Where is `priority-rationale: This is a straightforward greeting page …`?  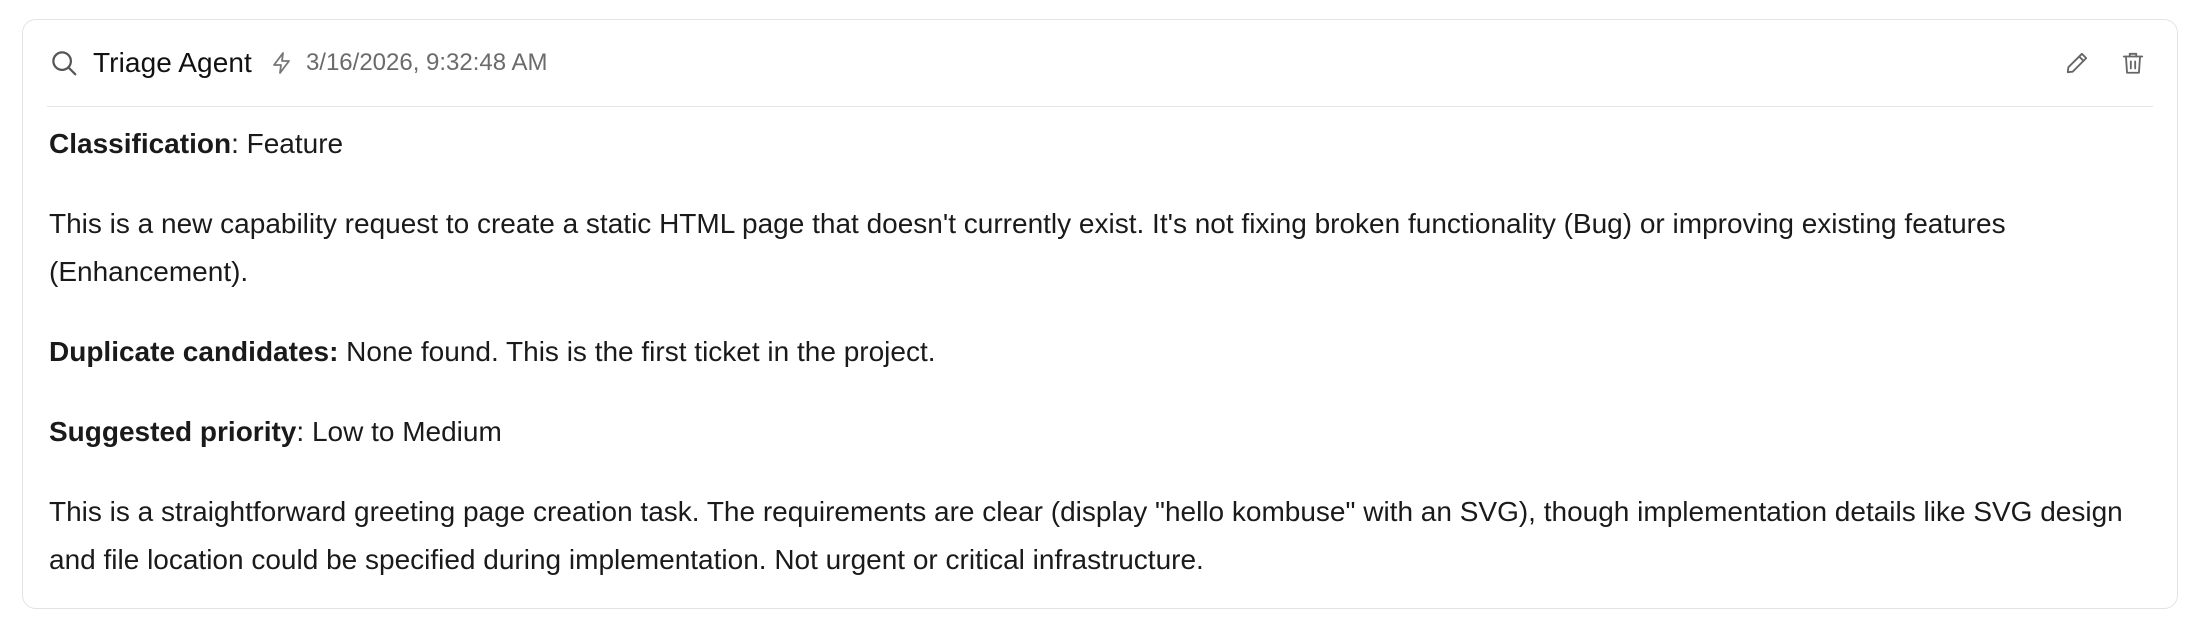 priority-rationale: This is a straightforward greeting page … is located at coordinates (1086, 535).